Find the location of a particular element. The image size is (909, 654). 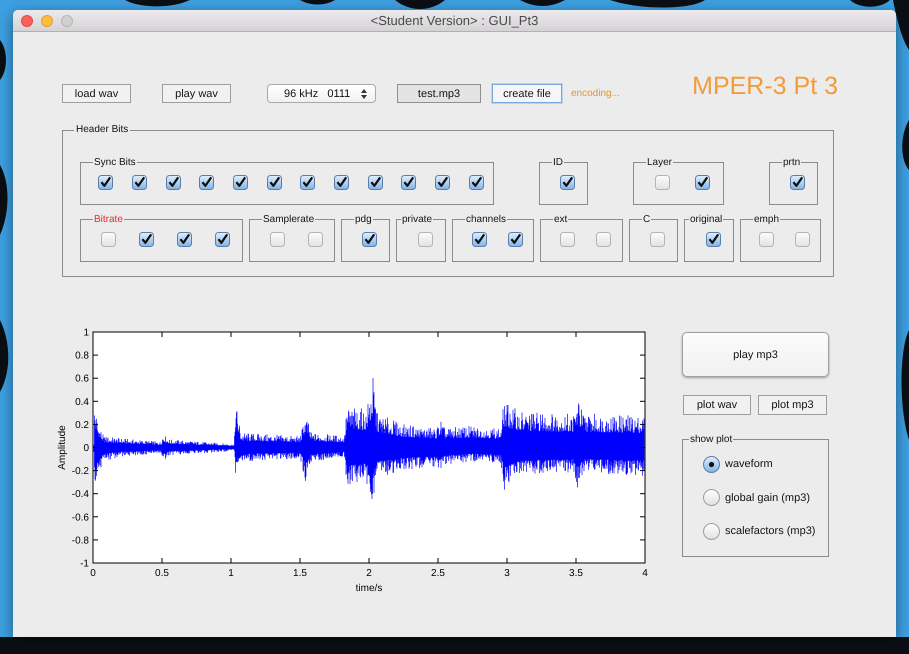

group-label: Layer is located at coordinates (660, 162).